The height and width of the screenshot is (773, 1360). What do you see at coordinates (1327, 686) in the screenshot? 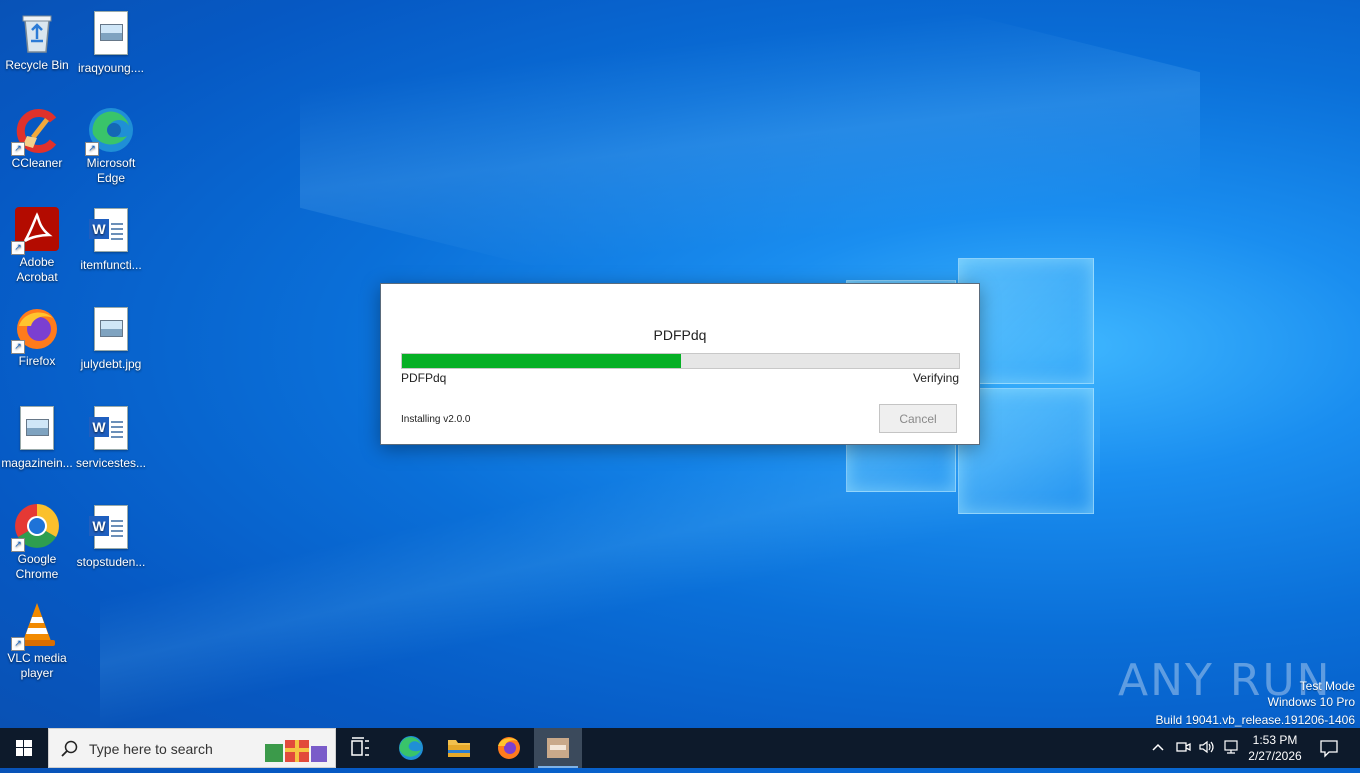
I see `test-mode-text: Test Mode` at bounding box center [1327, 686].